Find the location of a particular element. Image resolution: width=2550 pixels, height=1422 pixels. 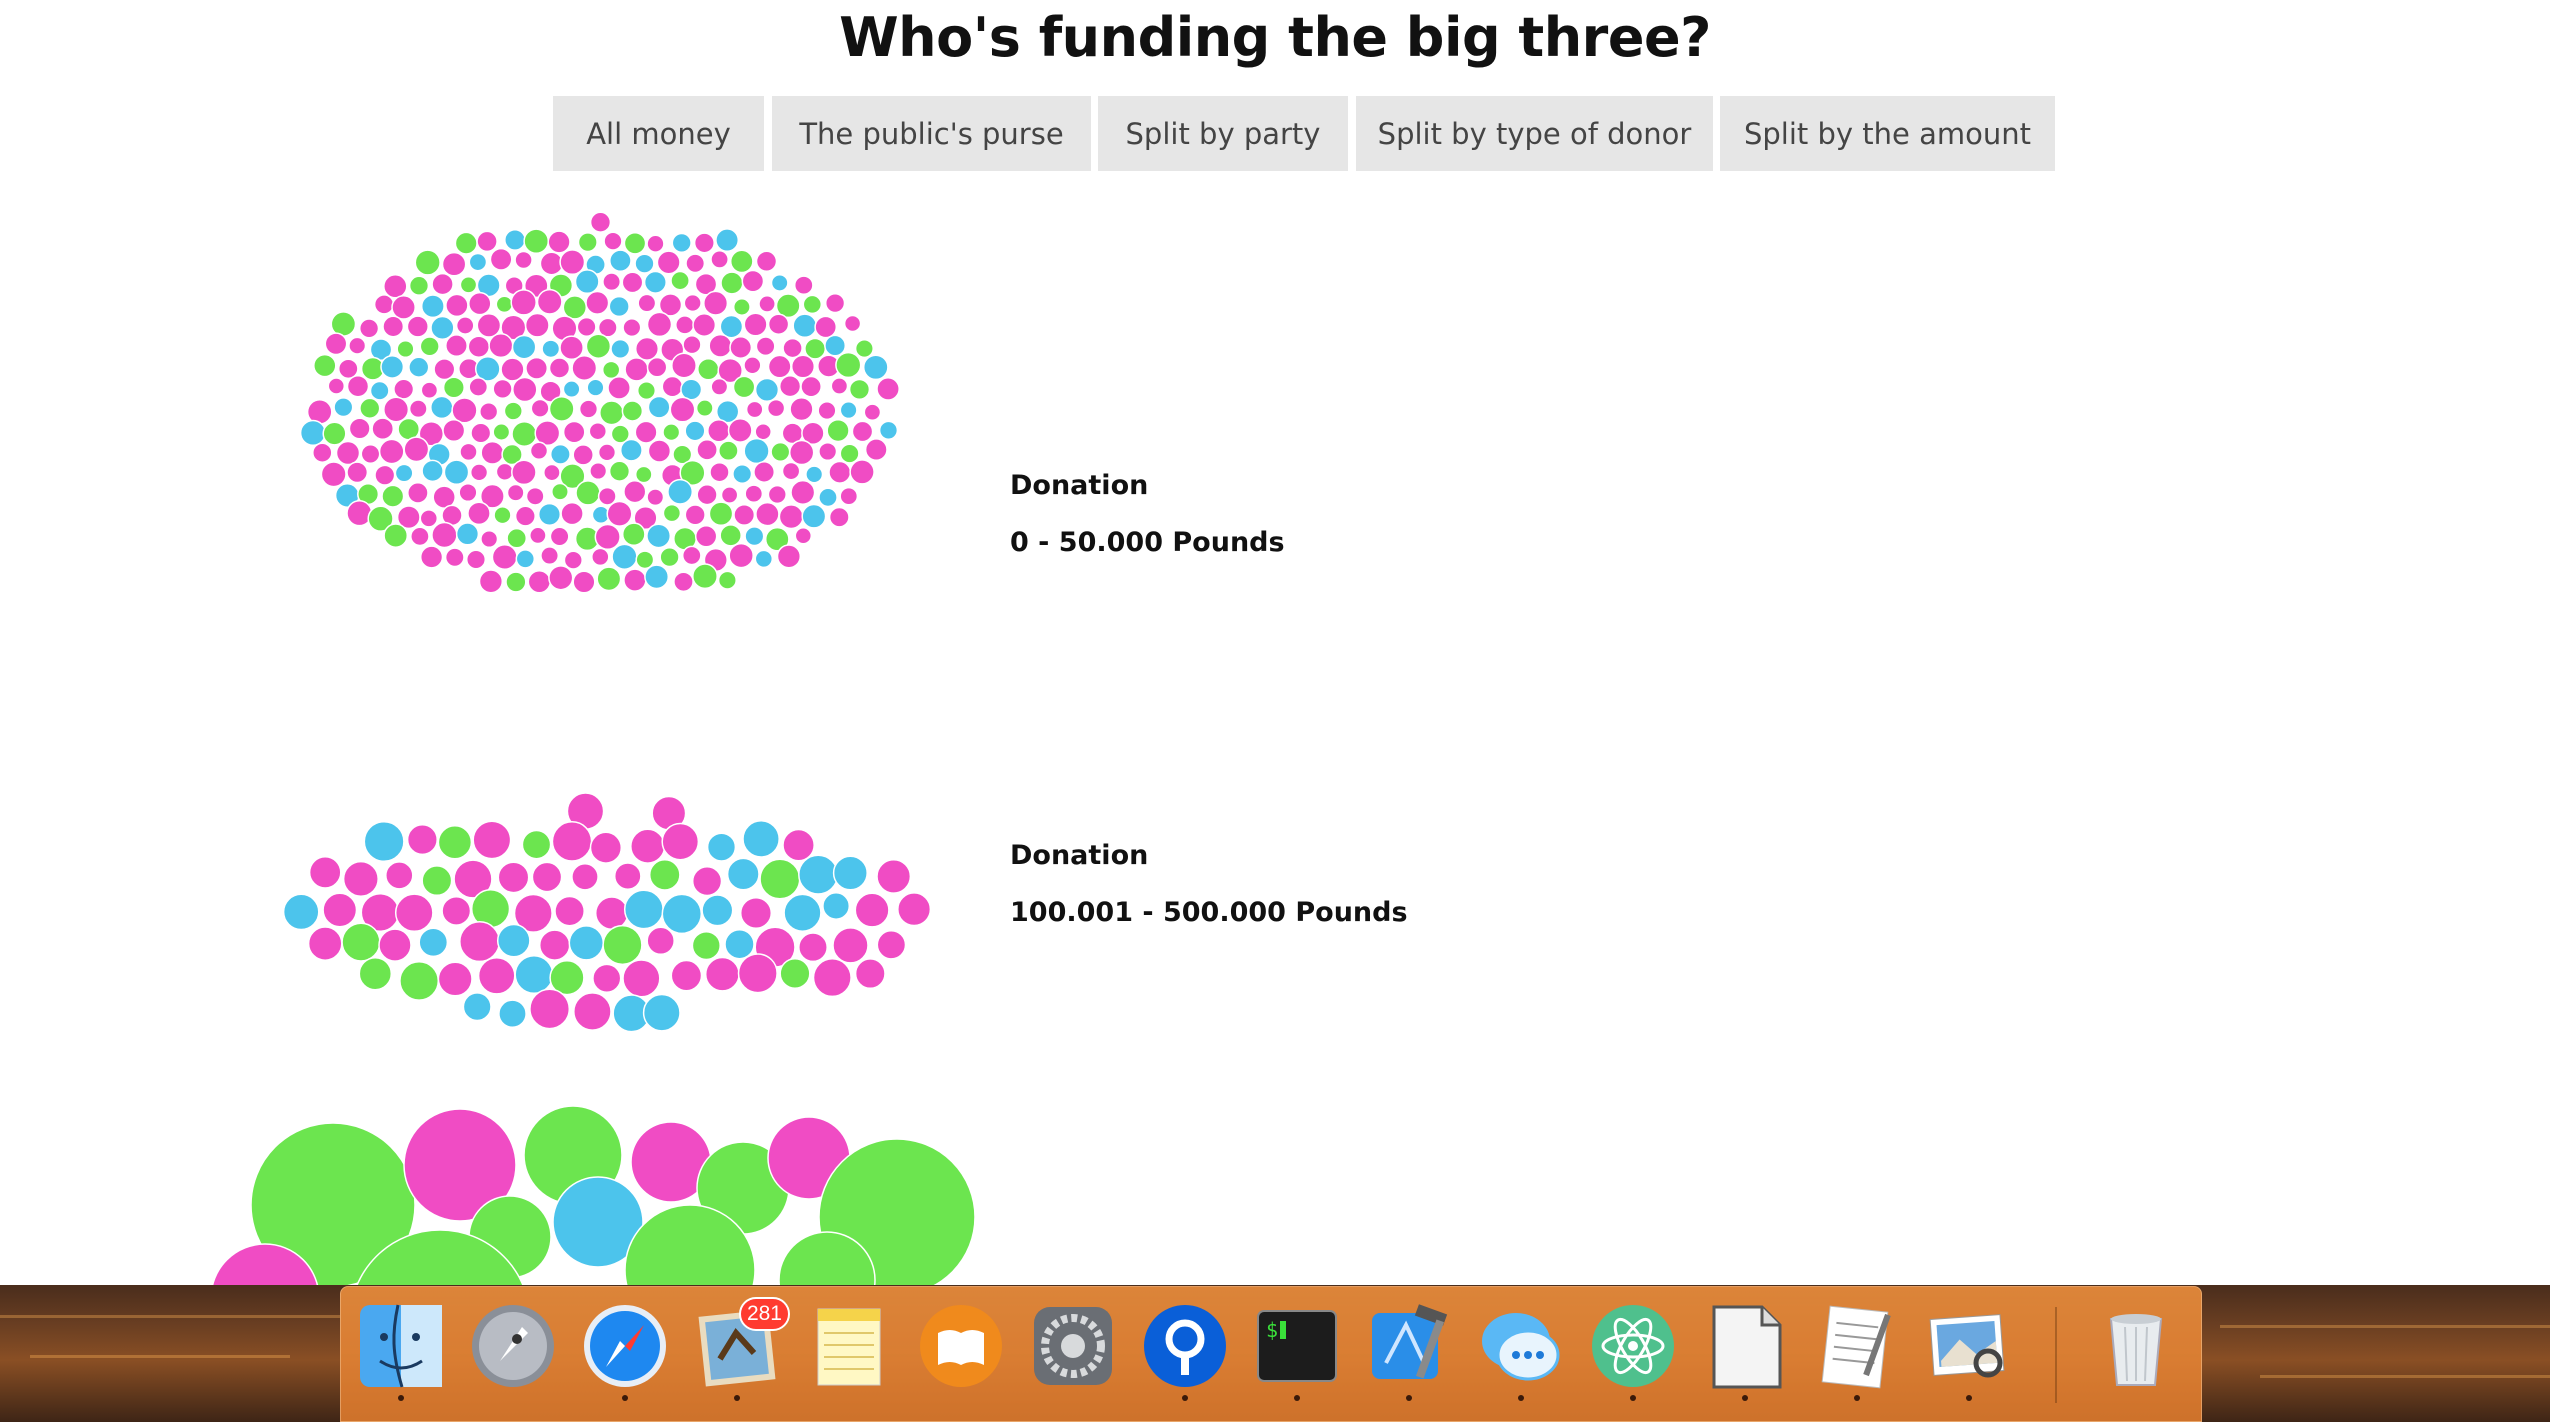

xcode-icon is located at coordinates (1409, 1346).